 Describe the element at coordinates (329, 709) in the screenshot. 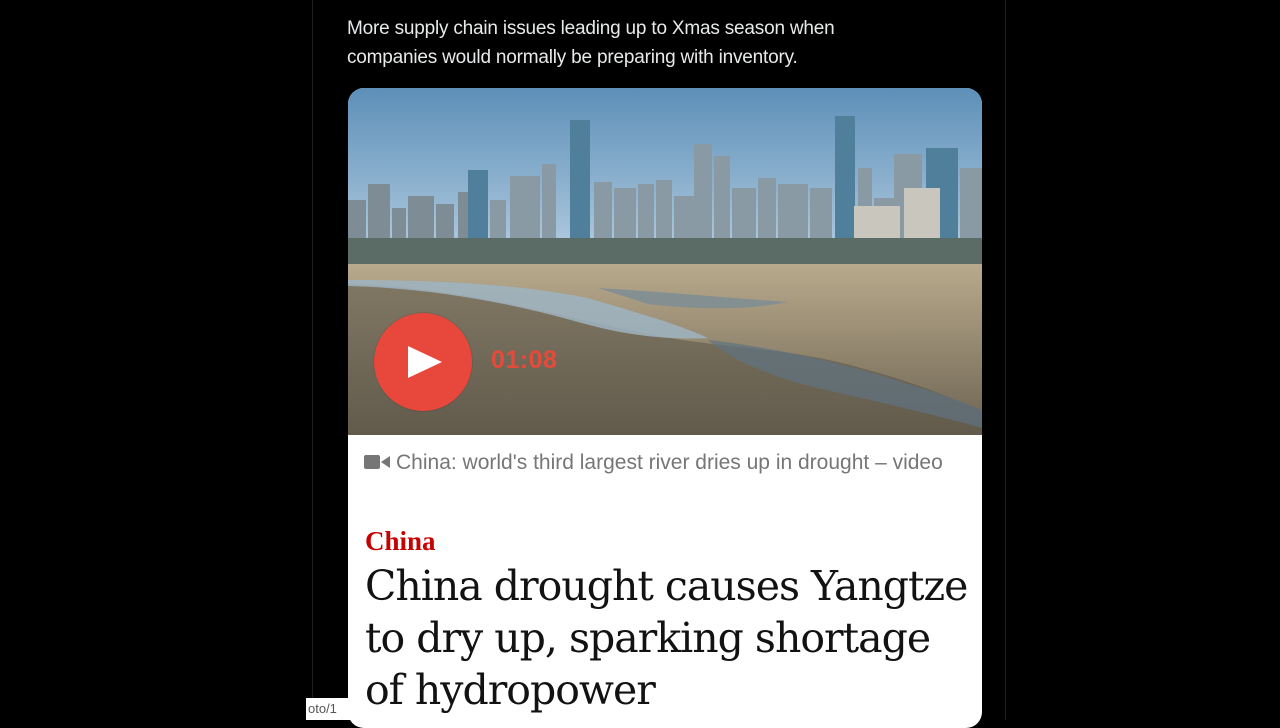

I see `corner-label: oto/1` at that location.